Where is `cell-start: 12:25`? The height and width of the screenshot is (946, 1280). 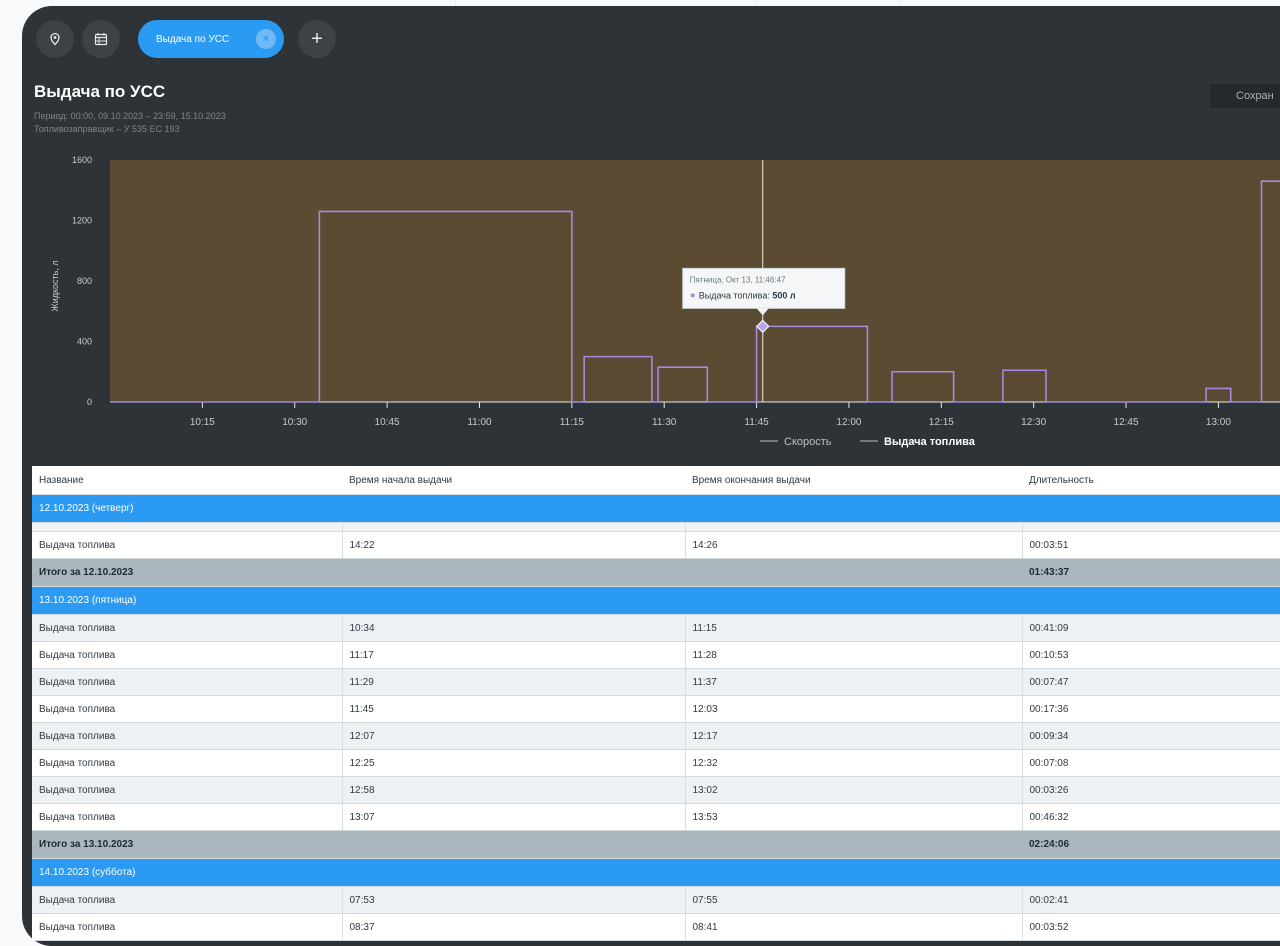 cell-start: 12:25 is located at coordinates (514, 763).